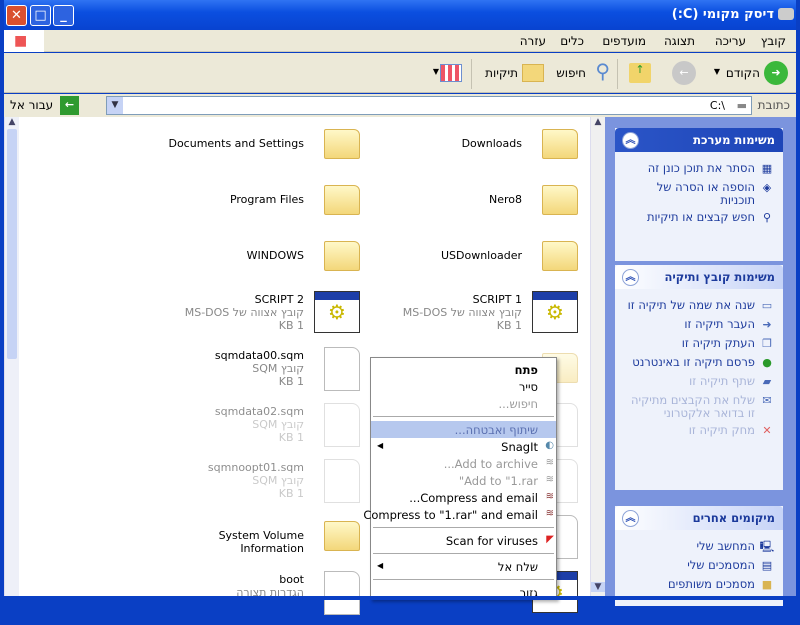  What do you see at coordinates (617, 74) in the screenshot?
I see `toolbar-divider` at bounding box center [617, 74].